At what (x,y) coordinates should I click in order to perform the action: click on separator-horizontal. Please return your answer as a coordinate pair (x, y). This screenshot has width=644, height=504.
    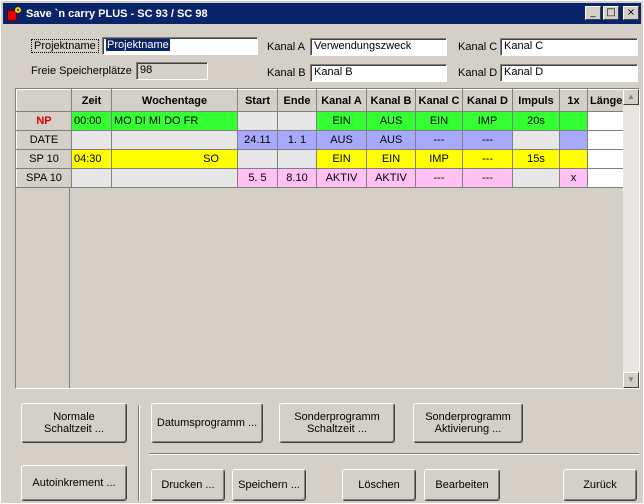
    Looking at the image, I should click on (394, 454).